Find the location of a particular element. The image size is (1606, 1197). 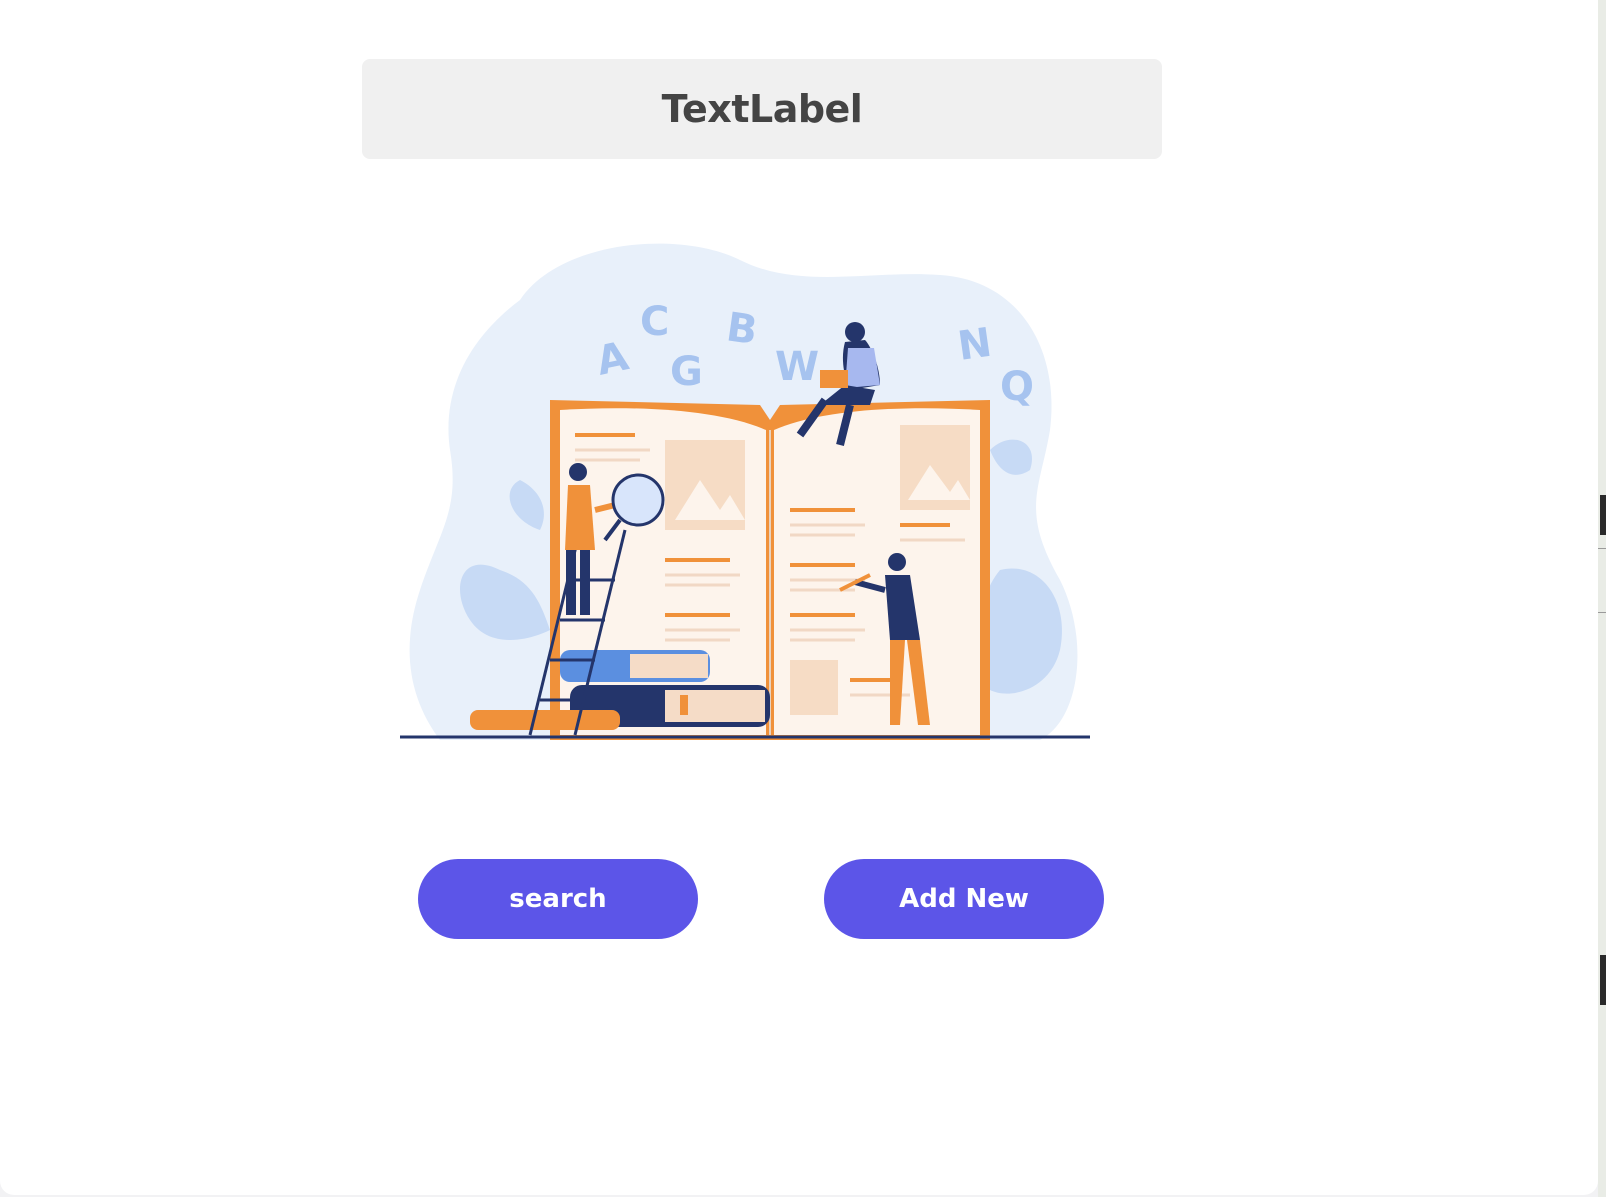

background-window-edge is located at coordinates (1602, 598).